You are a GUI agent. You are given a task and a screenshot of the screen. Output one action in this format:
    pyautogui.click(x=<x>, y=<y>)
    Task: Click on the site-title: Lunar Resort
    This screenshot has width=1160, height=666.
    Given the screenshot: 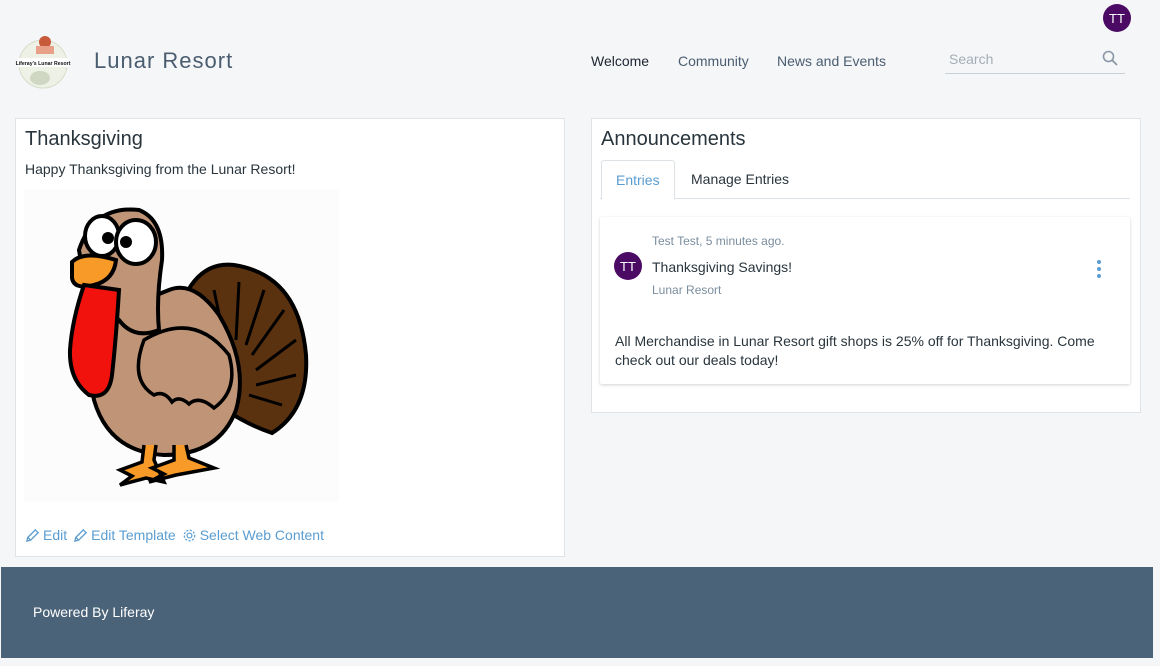 What is the action you would take?
    pyautogui.click(x=163, y=61)
    